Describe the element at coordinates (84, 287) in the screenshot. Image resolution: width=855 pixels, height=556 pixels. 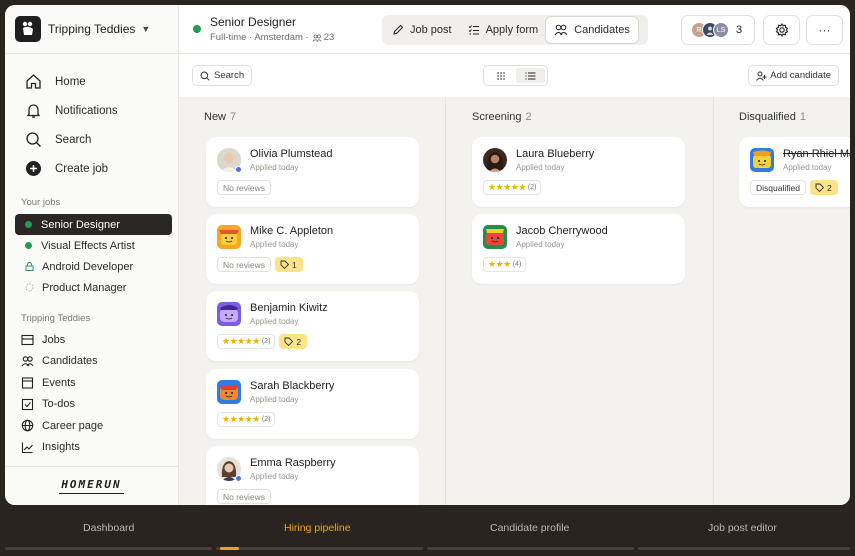
I see `job-item-label: Product Manager` at that location.